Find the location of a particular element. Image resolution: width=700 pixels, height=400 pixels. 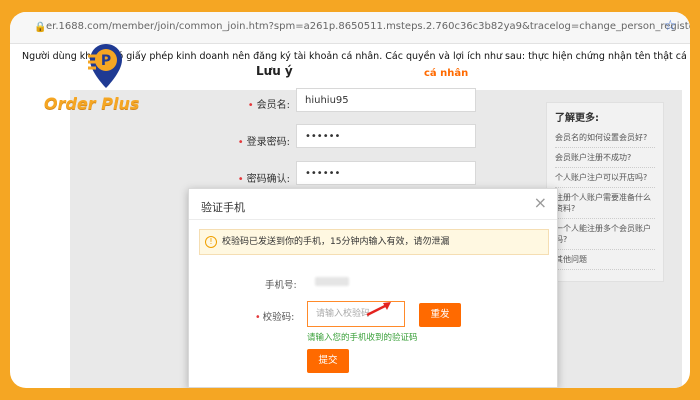

bookmark-star-icon: ☆ is located at coordinates (670, 26).